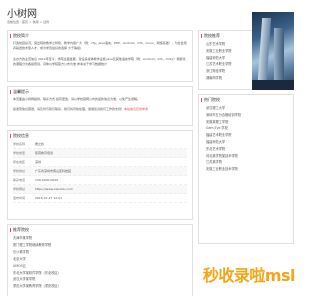  I want to click on info-value: 民营教育培训, so click(44, 153).